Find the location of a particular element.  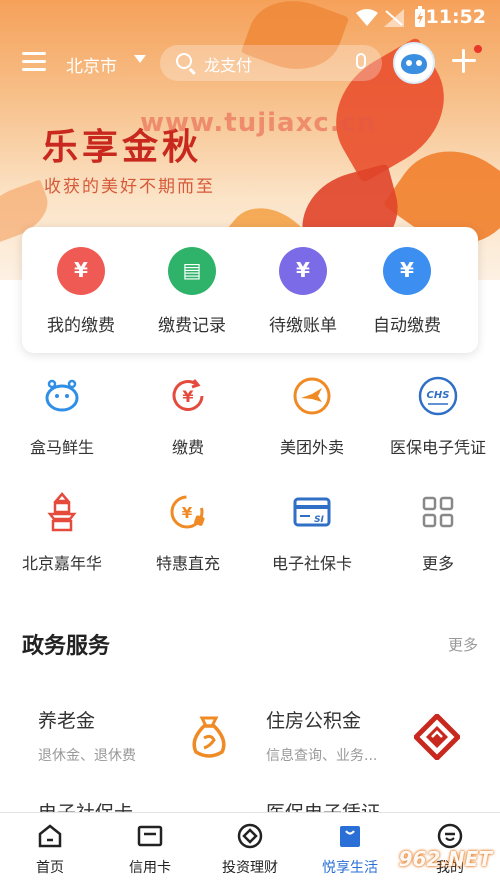

wallet-yen-icon: ¥ is located at coordinates (81, 271).